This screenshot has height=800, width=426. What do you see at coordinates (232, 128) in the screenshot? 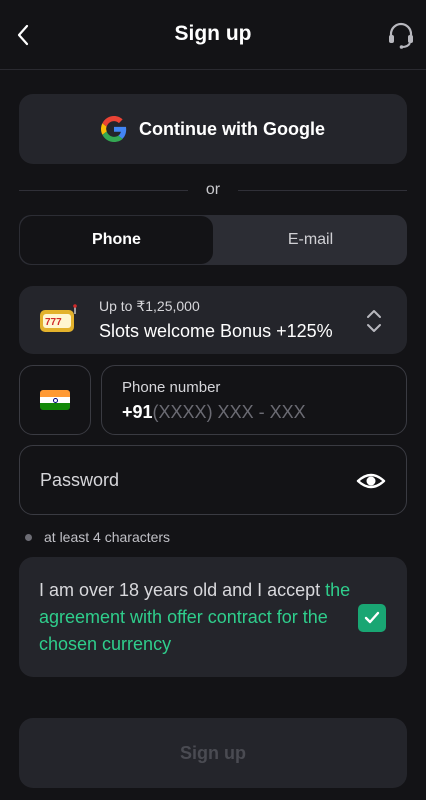
I see `google-button-label: Continue with Google` at bounding box center [232, 128].